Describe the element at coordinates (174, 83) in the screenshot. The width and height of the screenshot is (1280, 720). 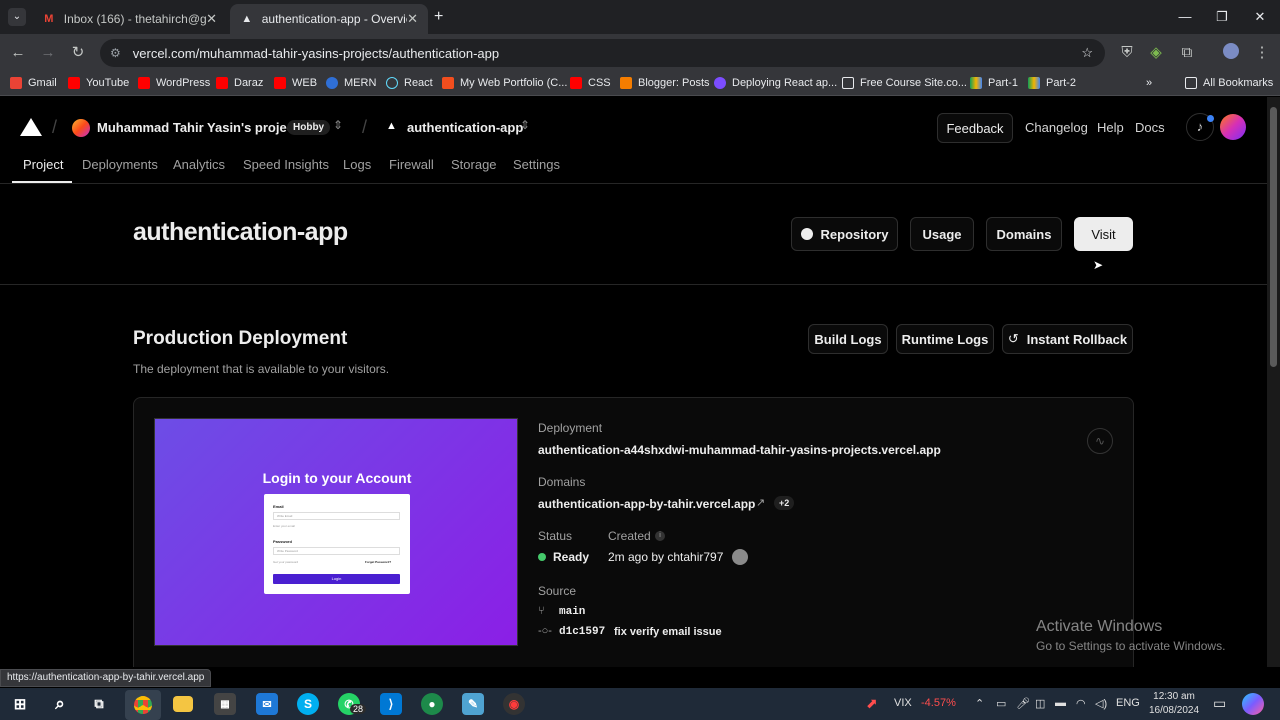
I see `bookmark-wordpress: WordPress` at that location.